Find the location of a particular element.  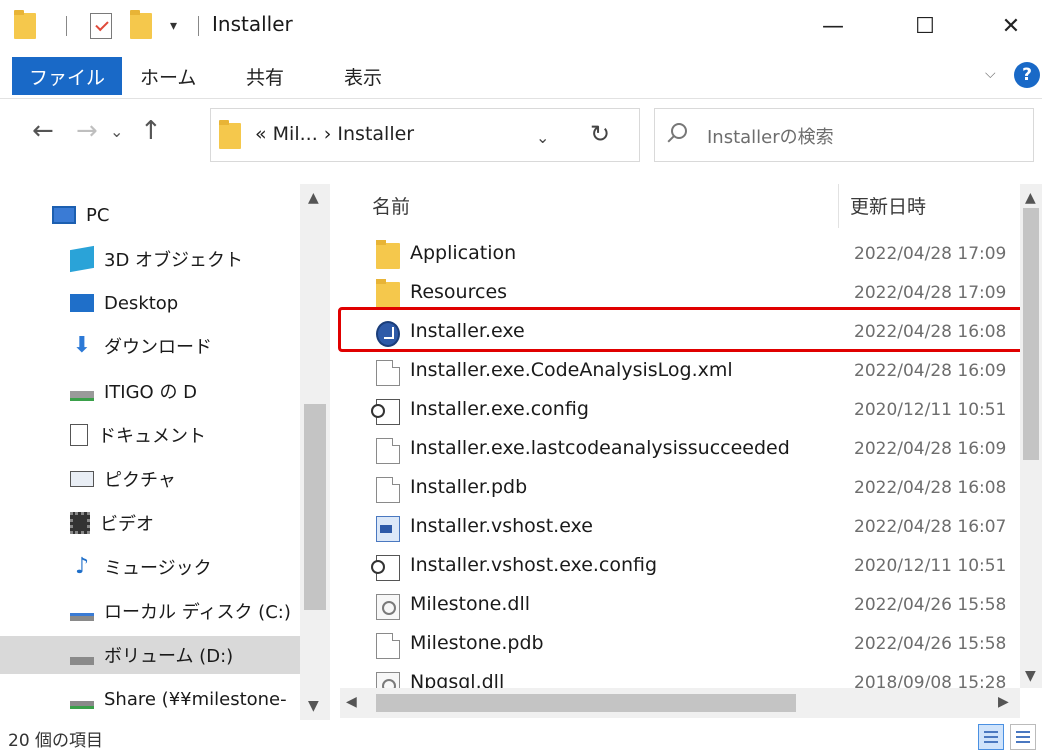

refresh-icon: ↻ is located at coordinates (600, 134).